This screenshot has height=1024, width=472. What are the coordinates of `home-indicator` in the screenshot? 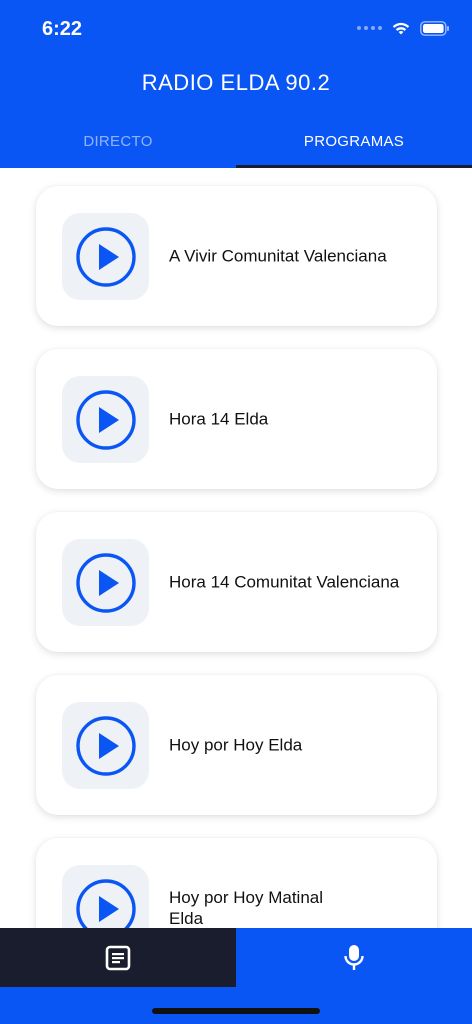 It's located at (236, 1011).